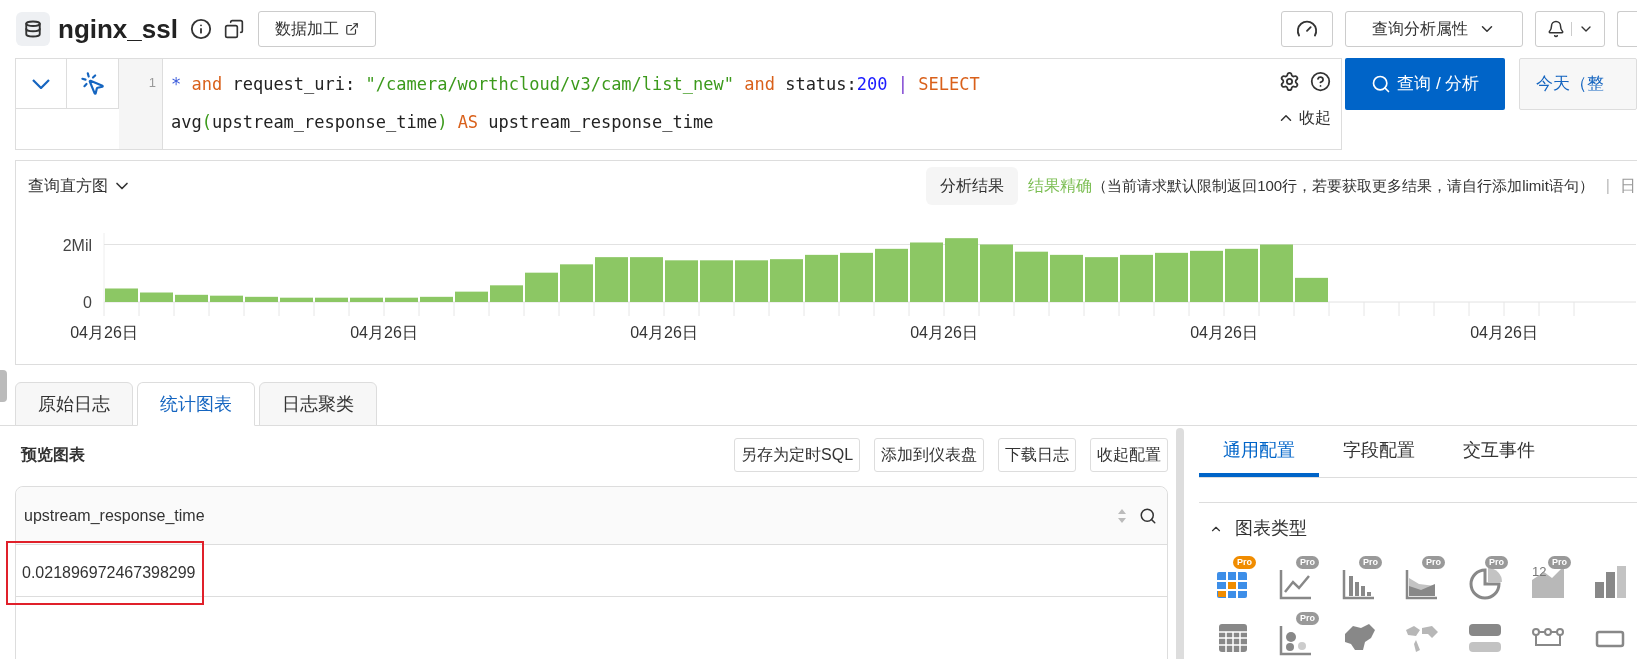 This screenshot has height=659, width=1637. What do you see at coordinates (33, 29) in the screenshot?
I see `database-icon` at bounding box center [33, 29].